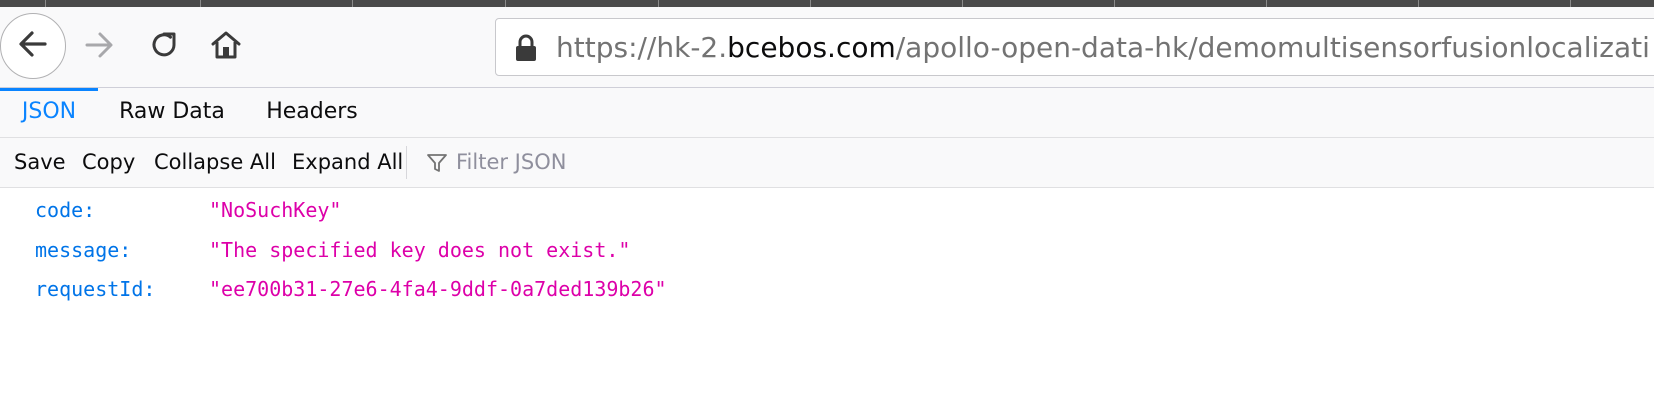 This screenshot has width=1654, height=402. What do you see at coordinates (811, 47) in the screenshot?
I see `url-domain: bcebos.com` at bounding box center [811, 47].